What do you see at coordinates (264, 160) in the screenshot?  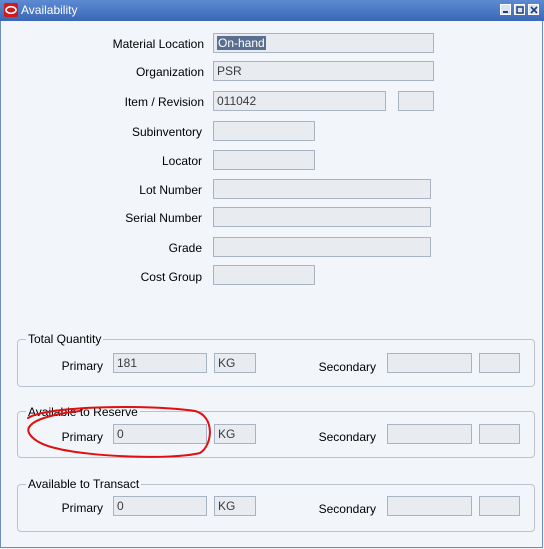 I see `locator-field` at bounding box center [264, 160].